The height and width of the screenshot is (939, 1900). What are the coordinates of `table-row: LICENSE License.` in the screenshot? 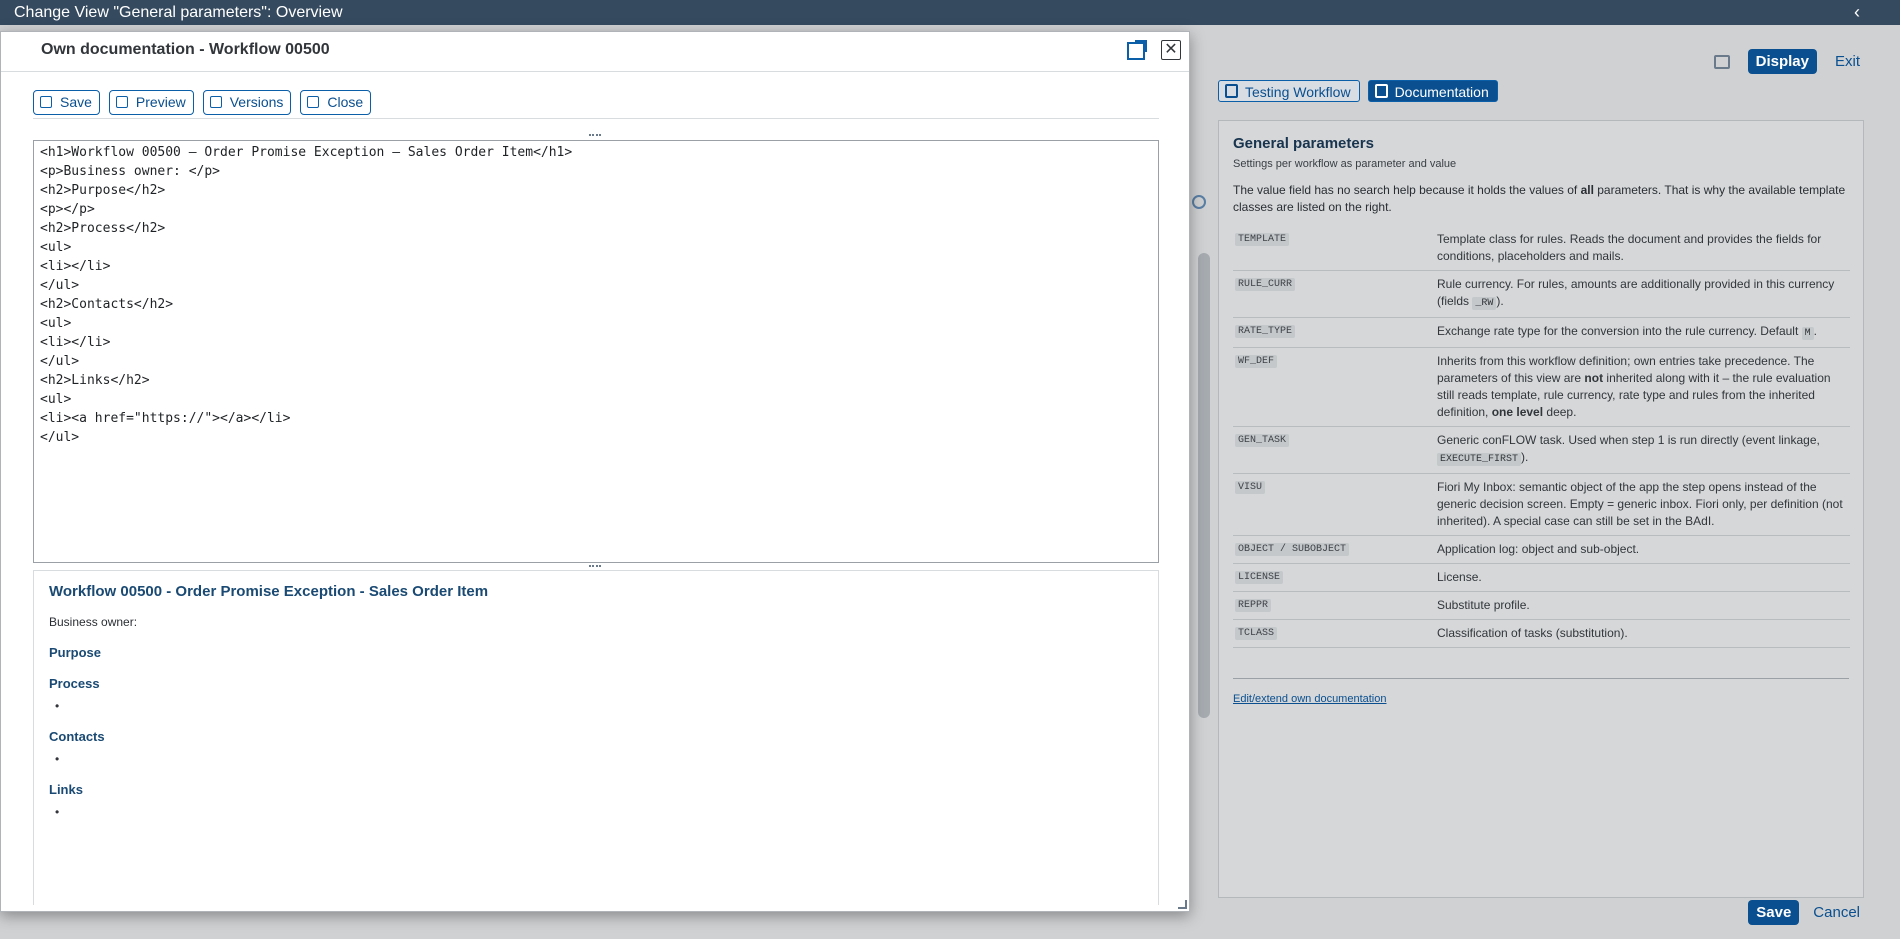 It's located at (1541, 577).